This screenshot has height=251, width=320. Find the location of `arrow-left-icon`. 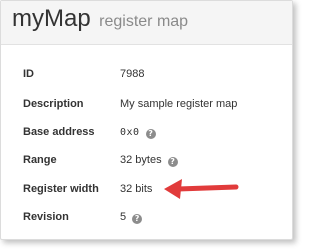

arrow-left-icon is located at coordinates (201, 189).